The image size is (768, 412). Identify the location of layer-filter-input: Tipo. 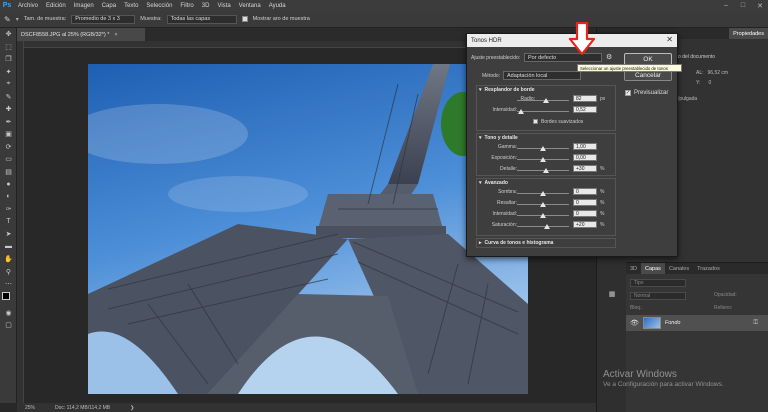
(658, 283).